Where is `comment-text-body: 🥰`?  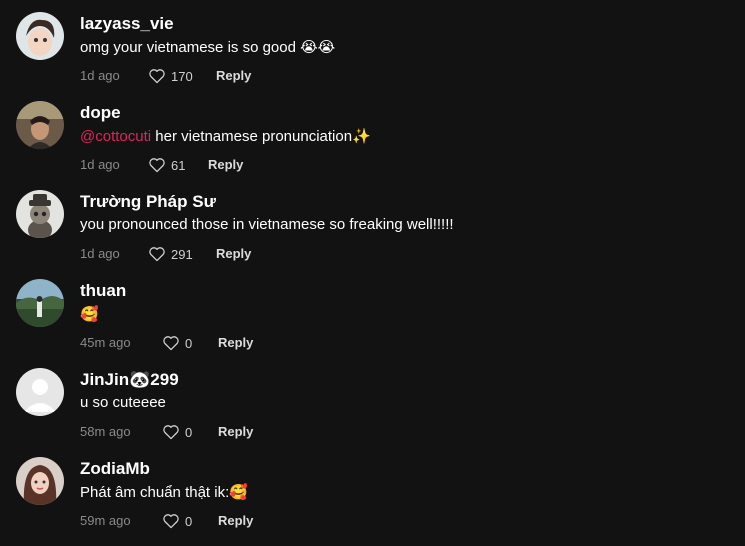
comment-text-body: 🥰 is located at coordinates (89, 314).